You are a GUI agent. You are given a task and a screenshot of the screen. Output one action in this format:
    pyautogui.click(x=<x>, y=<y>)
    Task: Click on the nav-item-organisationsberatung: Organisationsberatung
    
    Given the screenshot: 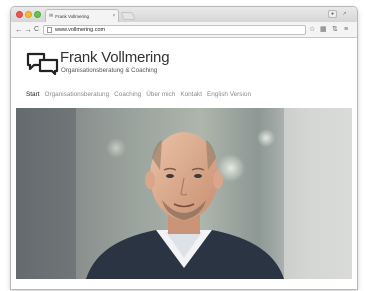 What is the action you would take?
    pyautogui.click(x=77, y=94)
    